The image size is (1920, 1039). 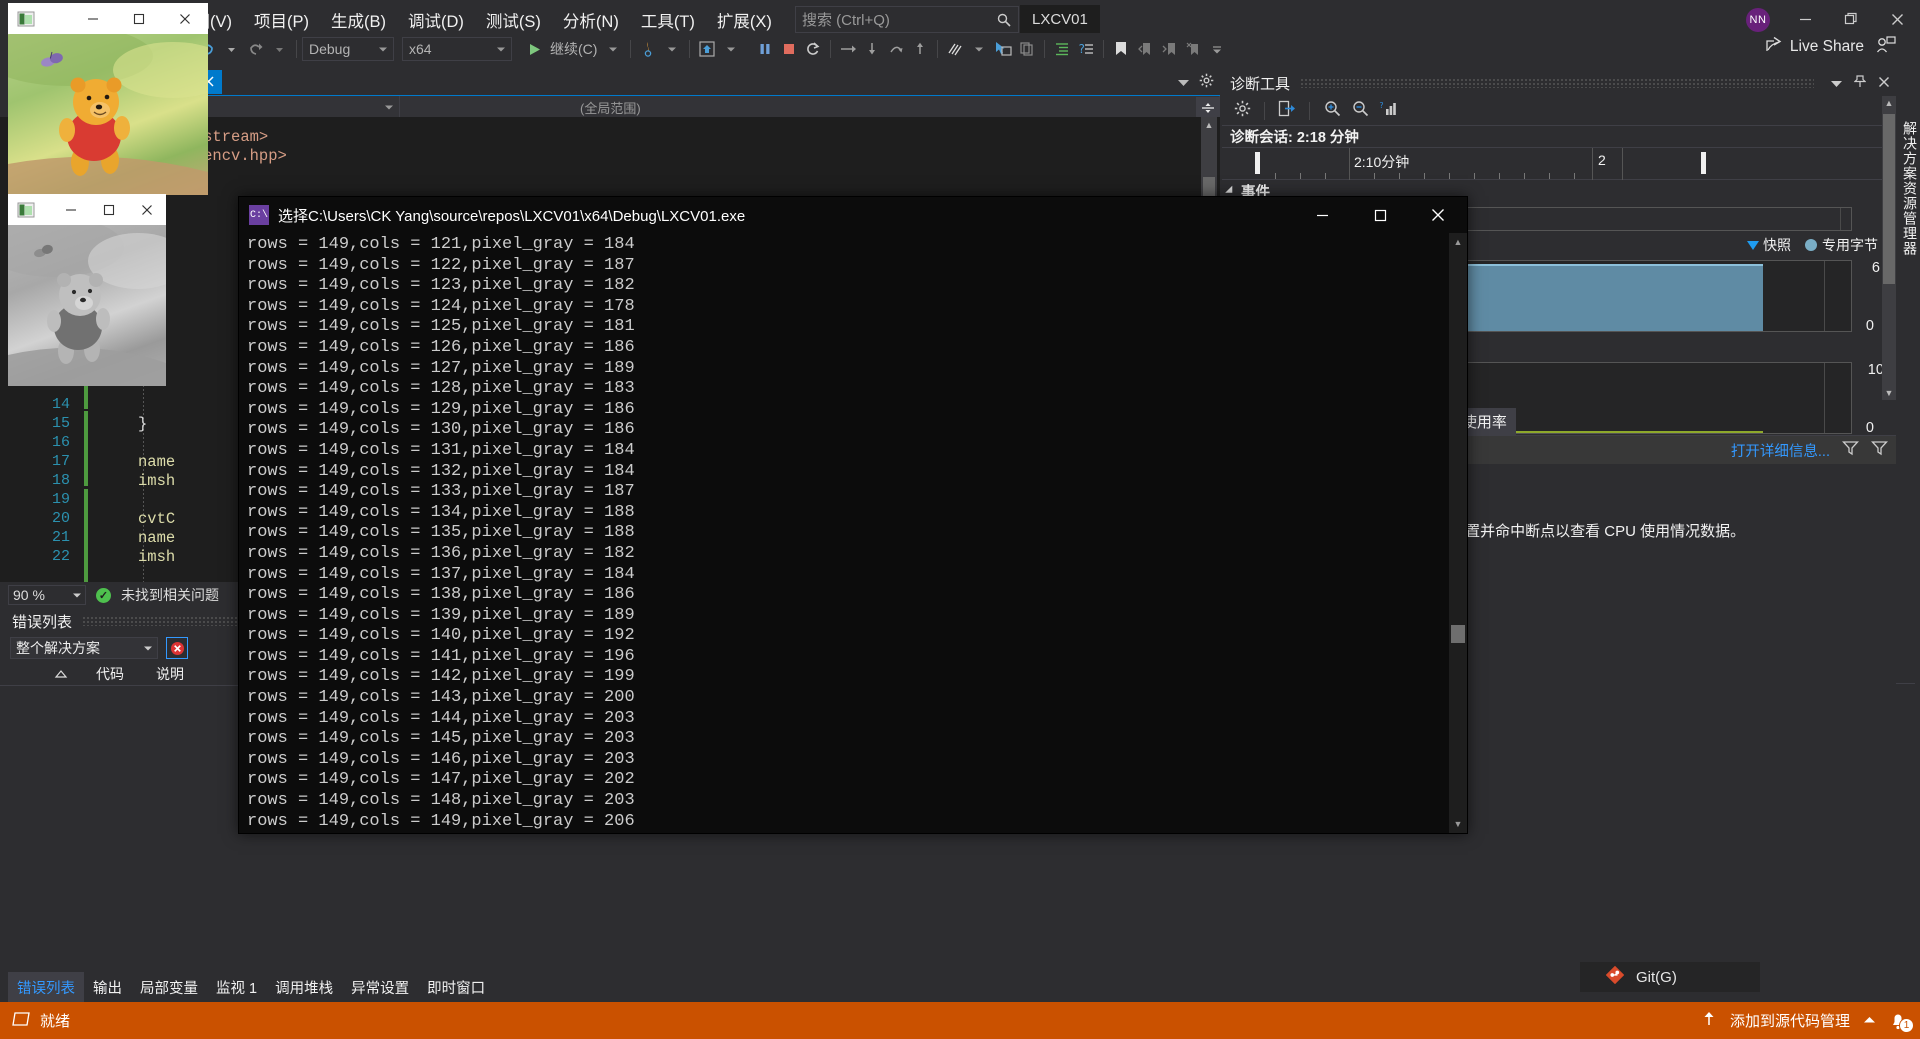 What do you see at coordinates (896, 49) in the screenshot?
I see `step-over-curve-icon` at bounding box center [896, 49].